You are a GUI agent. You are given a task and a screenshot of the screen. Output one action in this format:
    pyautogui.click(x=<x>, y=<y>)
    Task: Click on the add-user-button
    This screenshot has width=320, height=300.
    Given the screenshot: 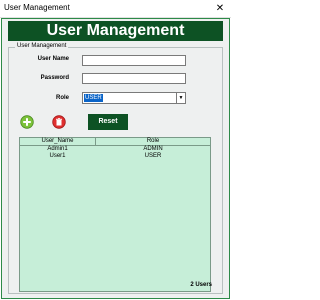 What is the action you would take?
    pyautogui.click(x=27, y=122)
    